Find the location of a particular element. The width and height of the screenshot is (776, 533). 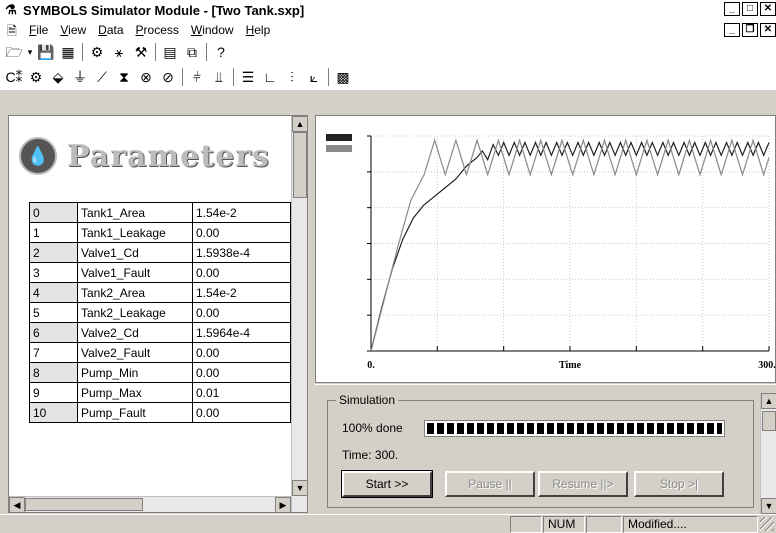

scroll-right-button: ▶ is located at coordinates (283, 505).